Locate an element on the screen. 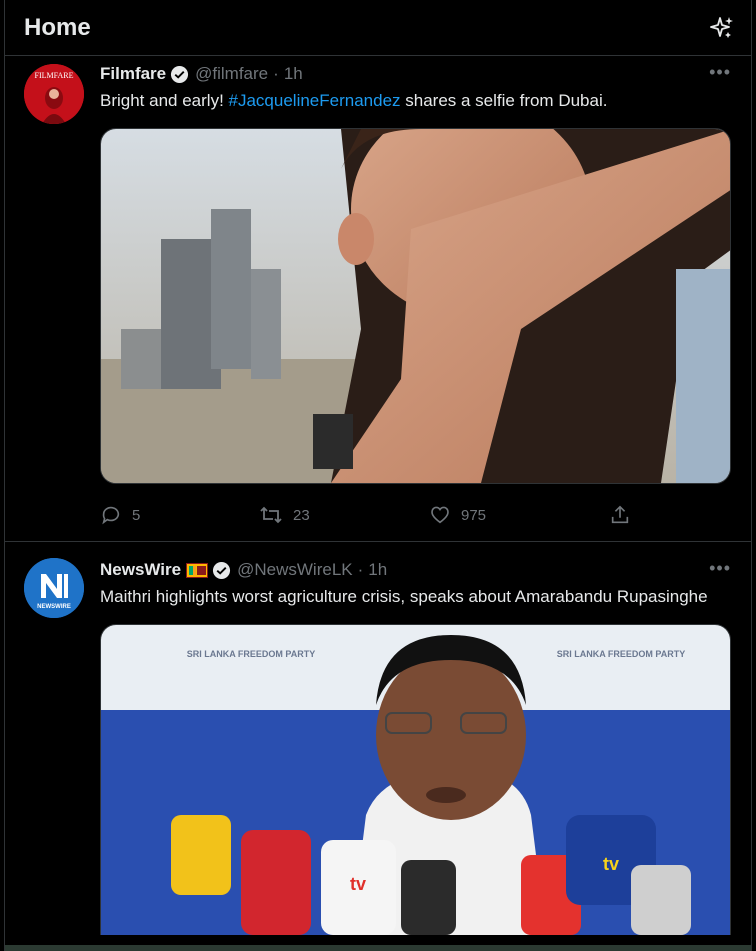  author-handle: @NewsWireLK is located at coordinates (295, 570).